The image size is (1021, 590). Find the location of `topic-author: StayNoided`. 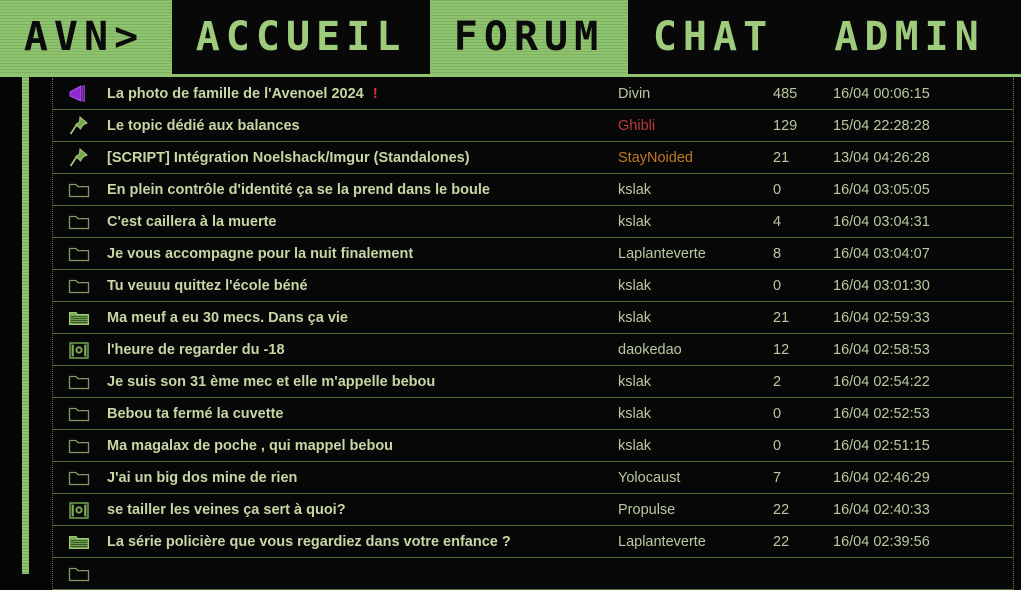

topic-author: StayNoided is located at coordinates (695, 158).